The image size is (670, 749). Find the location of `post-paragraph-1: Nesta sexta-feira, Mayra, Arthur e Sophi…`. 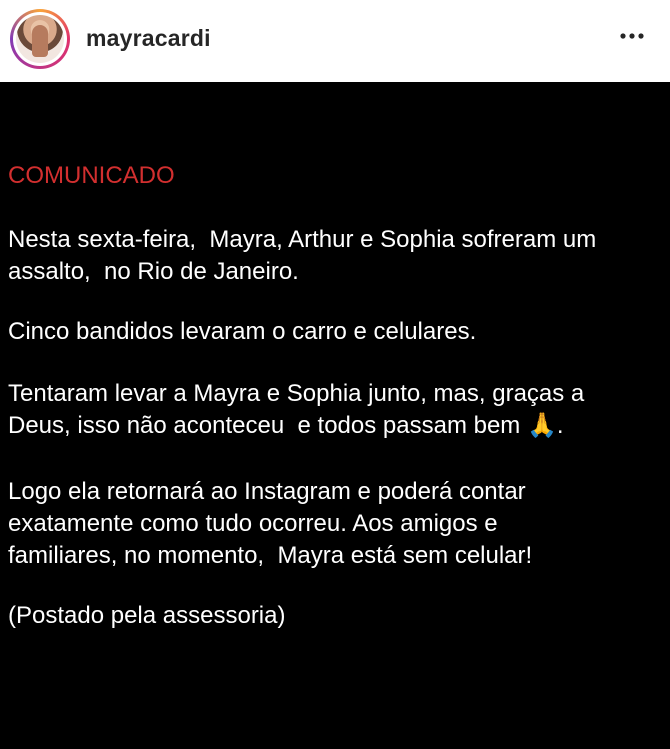

post-paragraph-1: Nesta sexta-feira, Mayra, Arthur e Sophi… is located at coordinates (302, 255).